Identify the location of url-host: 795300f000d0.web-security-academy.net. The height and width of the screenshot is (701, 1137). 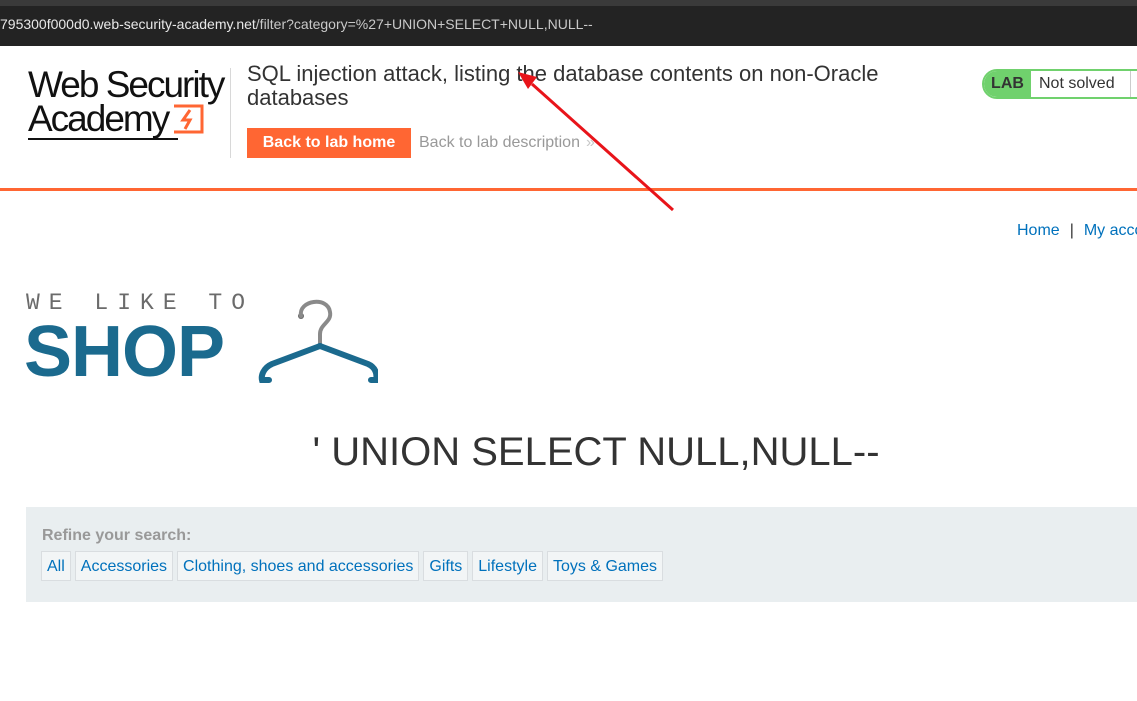
(128, 24).